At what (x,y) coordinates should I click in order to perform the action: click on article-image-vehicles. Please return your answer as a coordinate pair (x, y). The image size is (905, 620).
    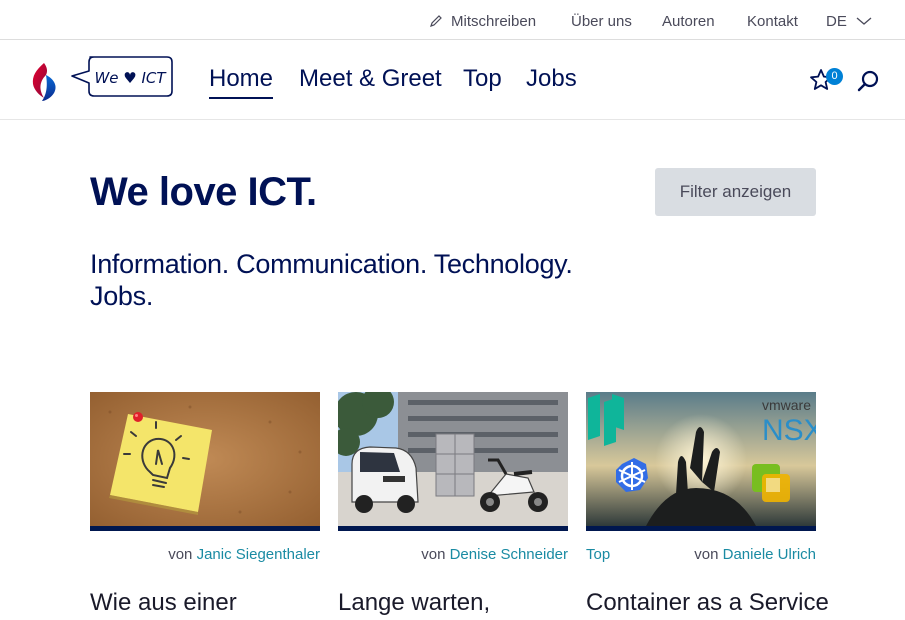
    Looking at the image, I should click on (453, 459).